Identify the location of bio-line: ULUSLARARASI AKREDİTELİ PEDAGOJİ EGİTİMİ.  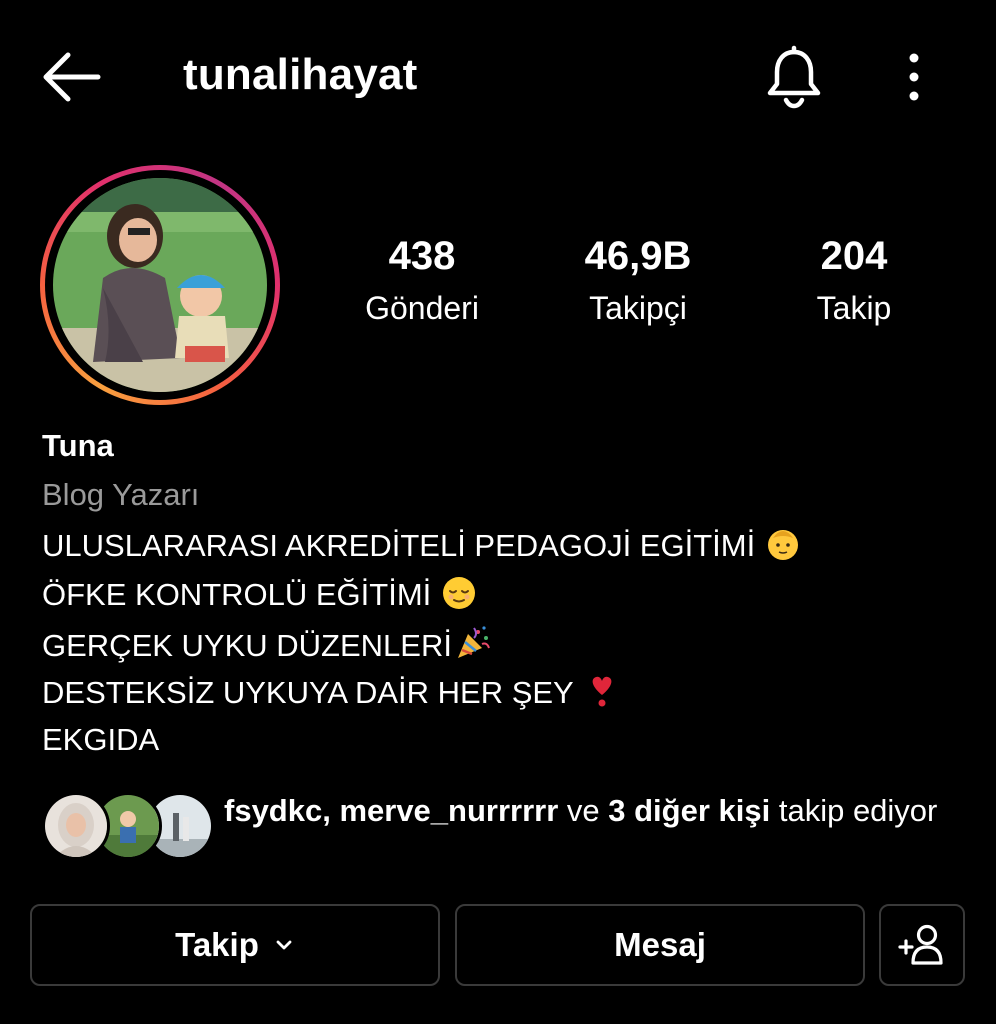
(421, 545).